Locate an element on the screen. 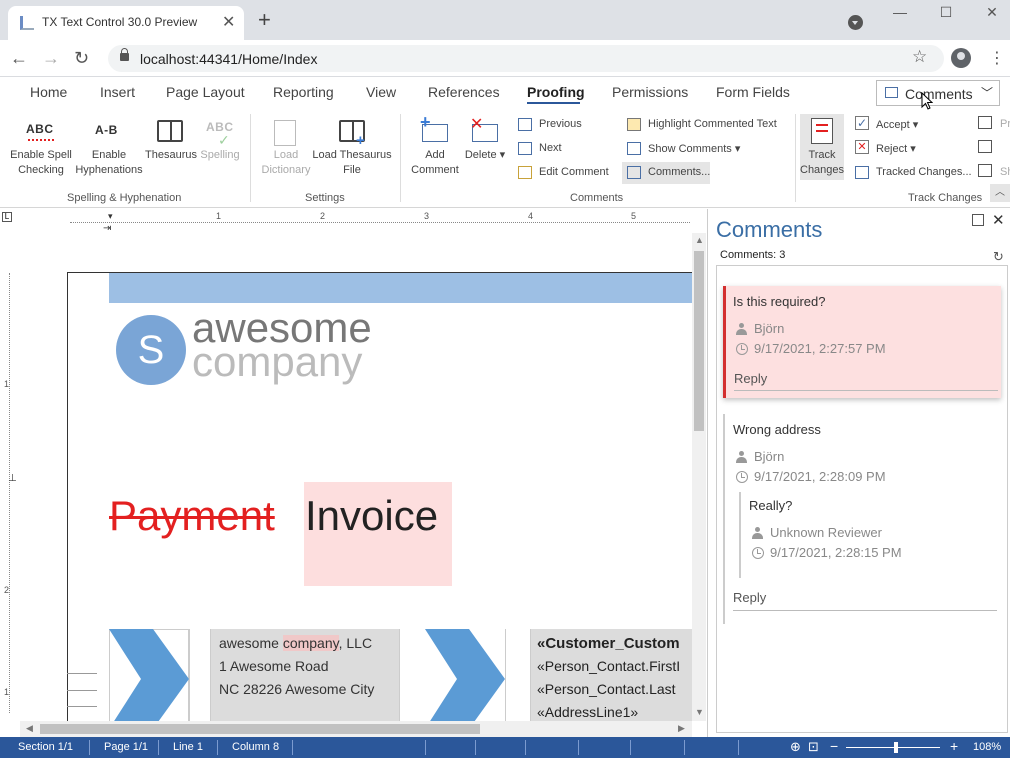 This screenshot has height=758, width=1010. merge-field: «Person_Contact.Last is located at coordinates (606, 689).